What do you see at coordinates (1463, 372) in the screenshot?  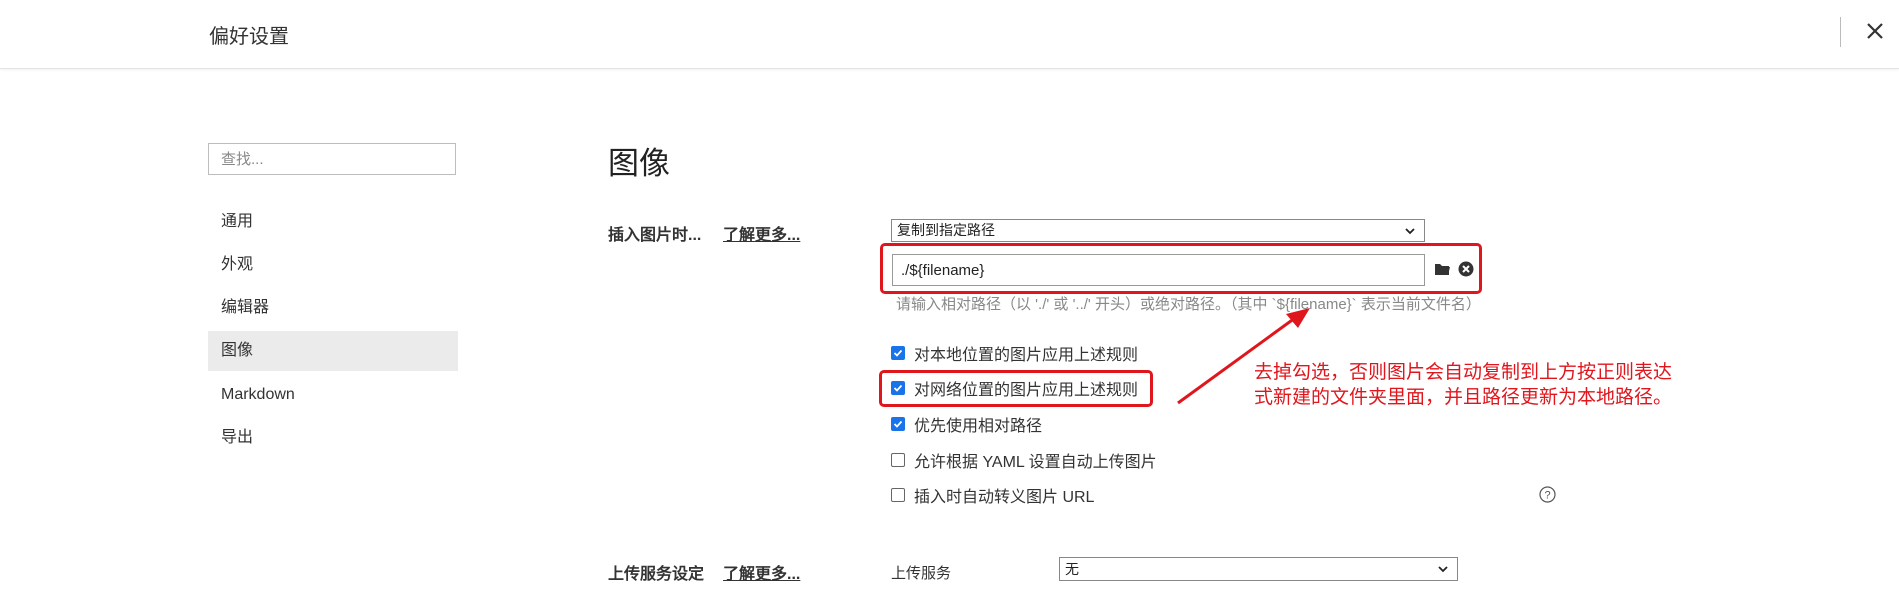 I see `annotation-line-1: 去掉勾选，否则图片会自动复制到上方按正则表达` at bounding box center [1463, 372].